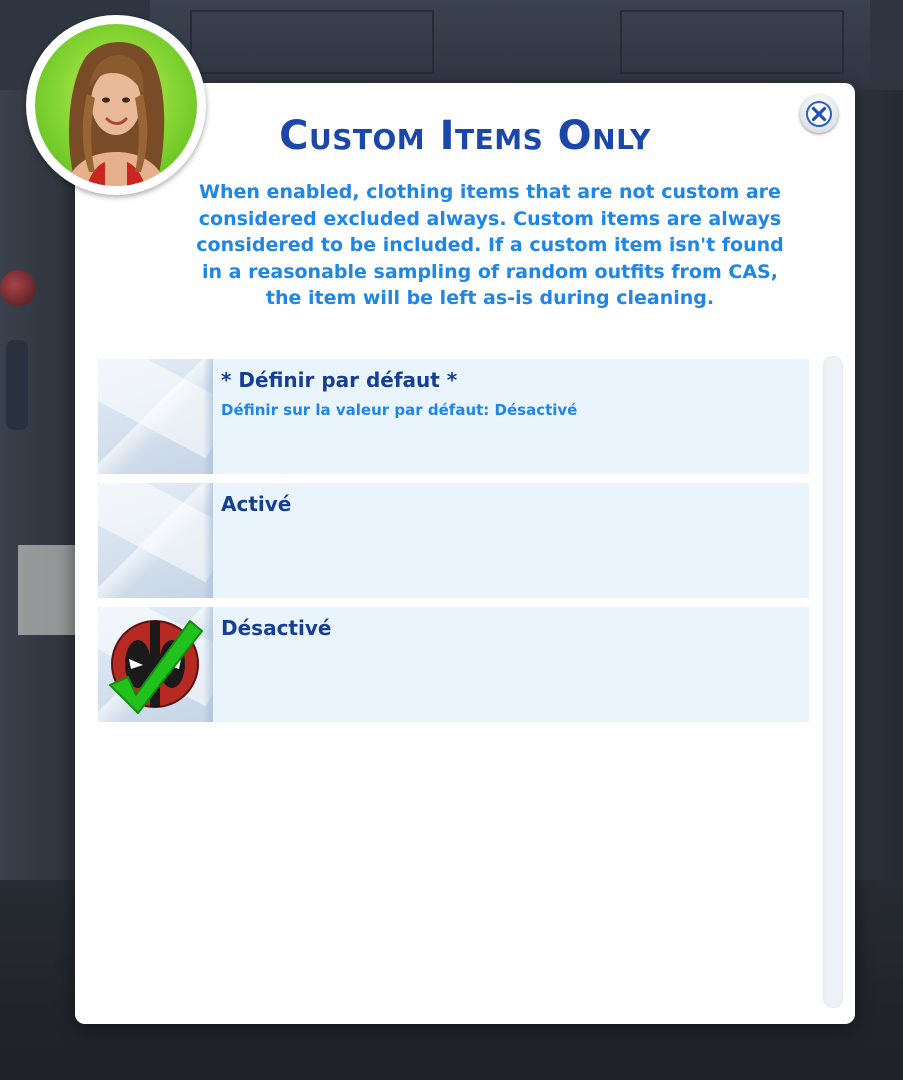  What do you see at coordinates (510, 46) in the screenshot?
I see `wall-panel` at bounding box center [510, 46].